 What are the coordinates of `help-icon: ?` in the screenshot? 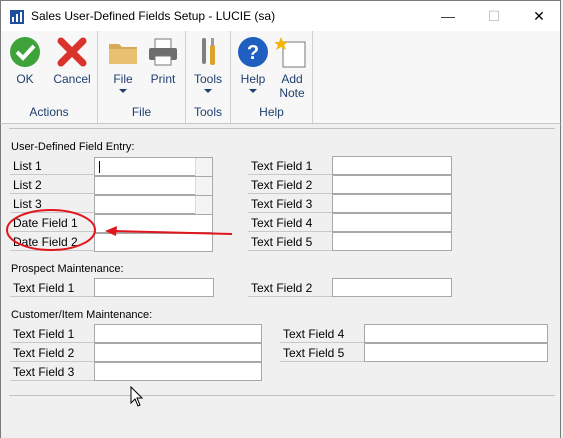 It's located at (253, 52).